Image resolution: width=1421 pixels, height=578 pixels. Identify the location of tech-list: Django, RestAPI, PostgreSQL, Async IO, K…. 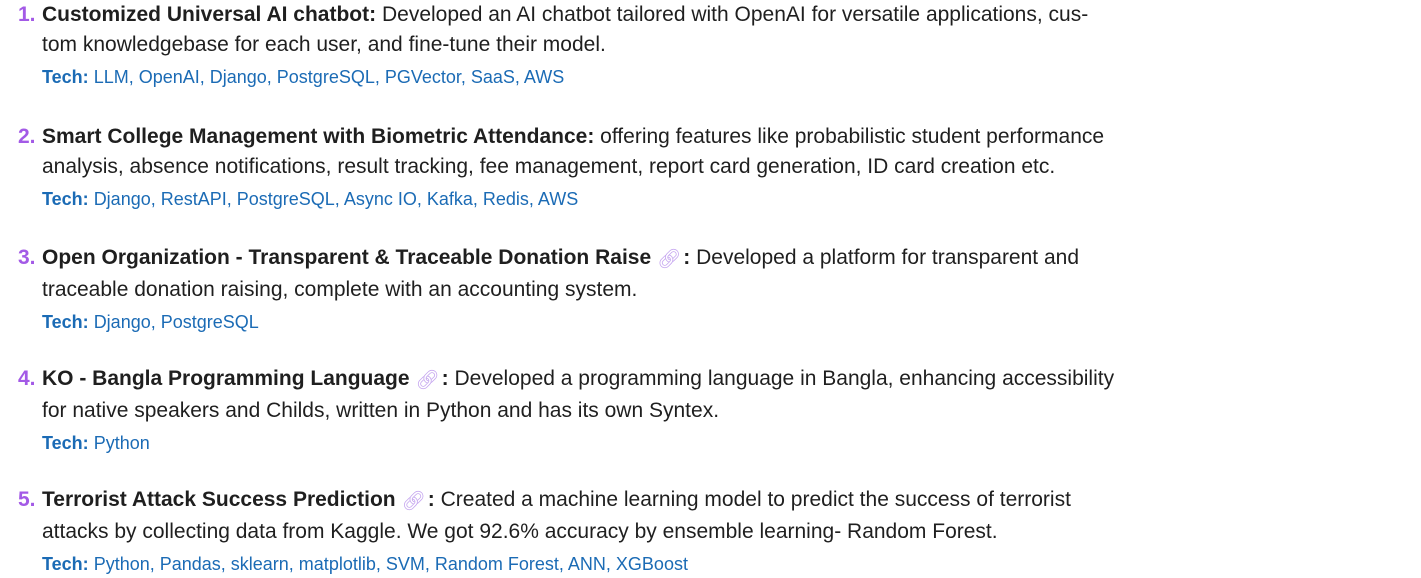
(336, 199).